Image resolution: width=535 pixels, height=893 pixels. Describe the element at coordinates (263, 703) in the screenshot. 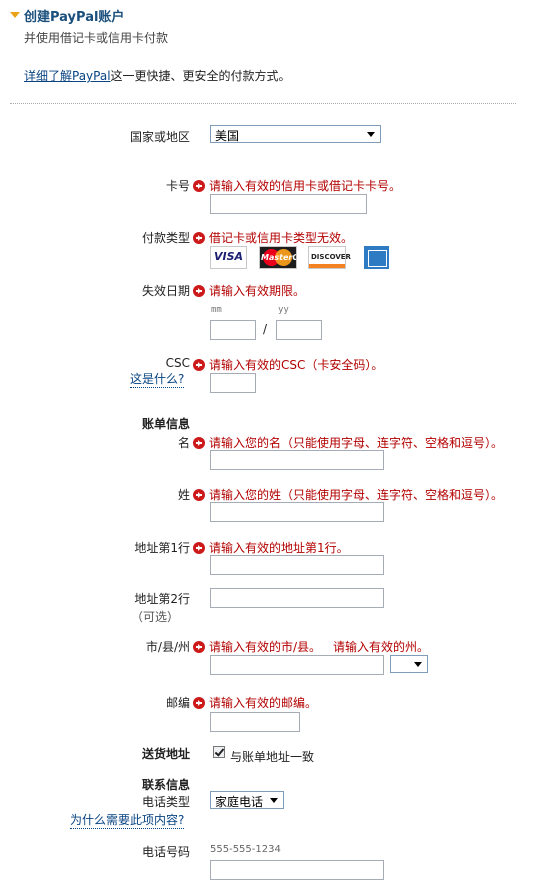

I see `zip-error-text: 请输入有效的邮编。` at that location.